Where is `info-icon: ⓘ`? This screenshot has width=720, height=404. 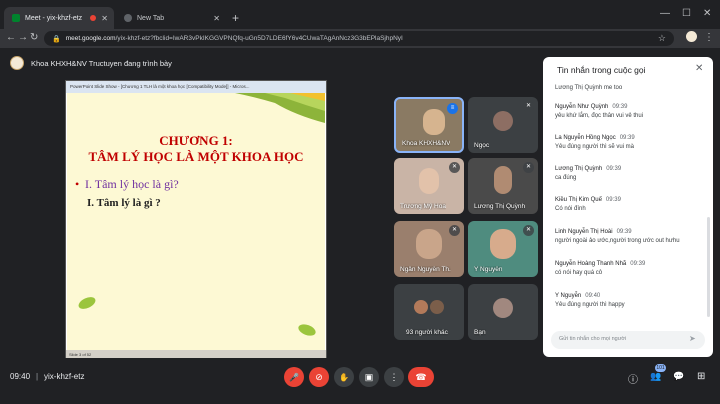
info-icon: ⓘ is located at coordinates (633, 380).